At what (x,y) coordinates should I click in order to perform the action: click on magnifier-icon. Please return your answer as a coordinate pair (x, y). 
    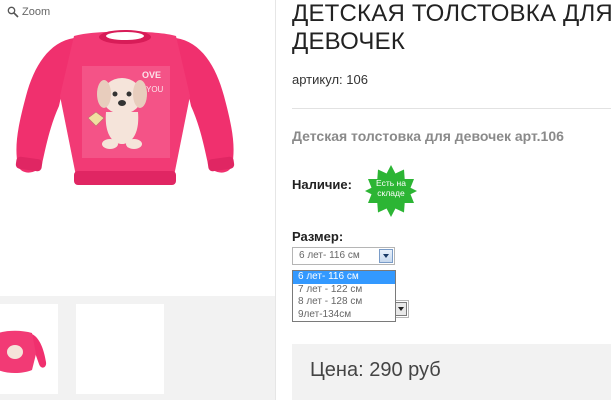
    Looking at the image, I should click on (13, 12).